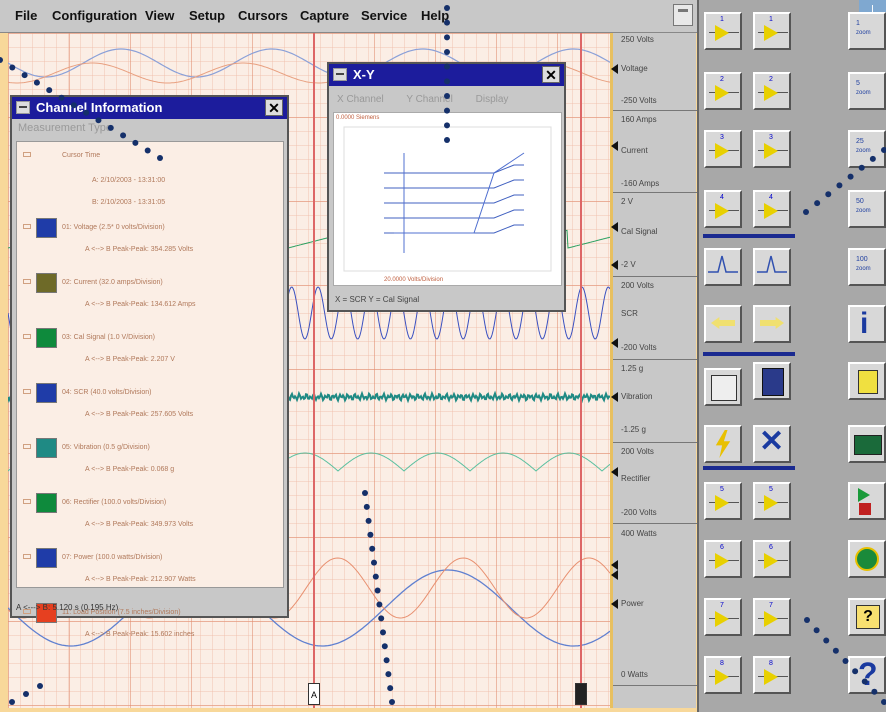  What do you see at coordinates (446, 75) in the screenshot?
I see `window-titlebar: X-Y ✕` at bounding box center [446, 75].